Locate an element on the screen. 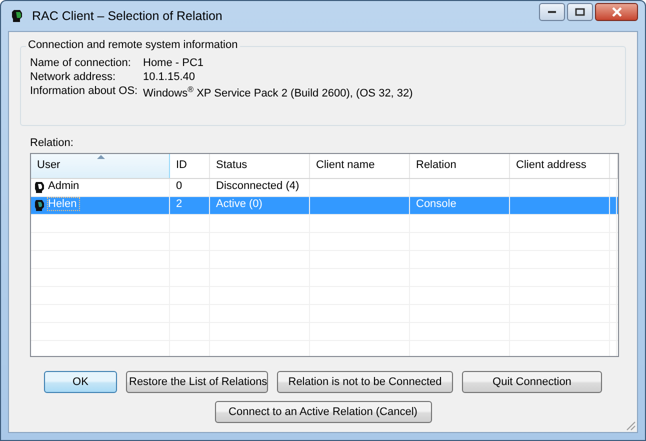 The image size is (646, 441). minimize-icon is located at coordinates (552, 12).